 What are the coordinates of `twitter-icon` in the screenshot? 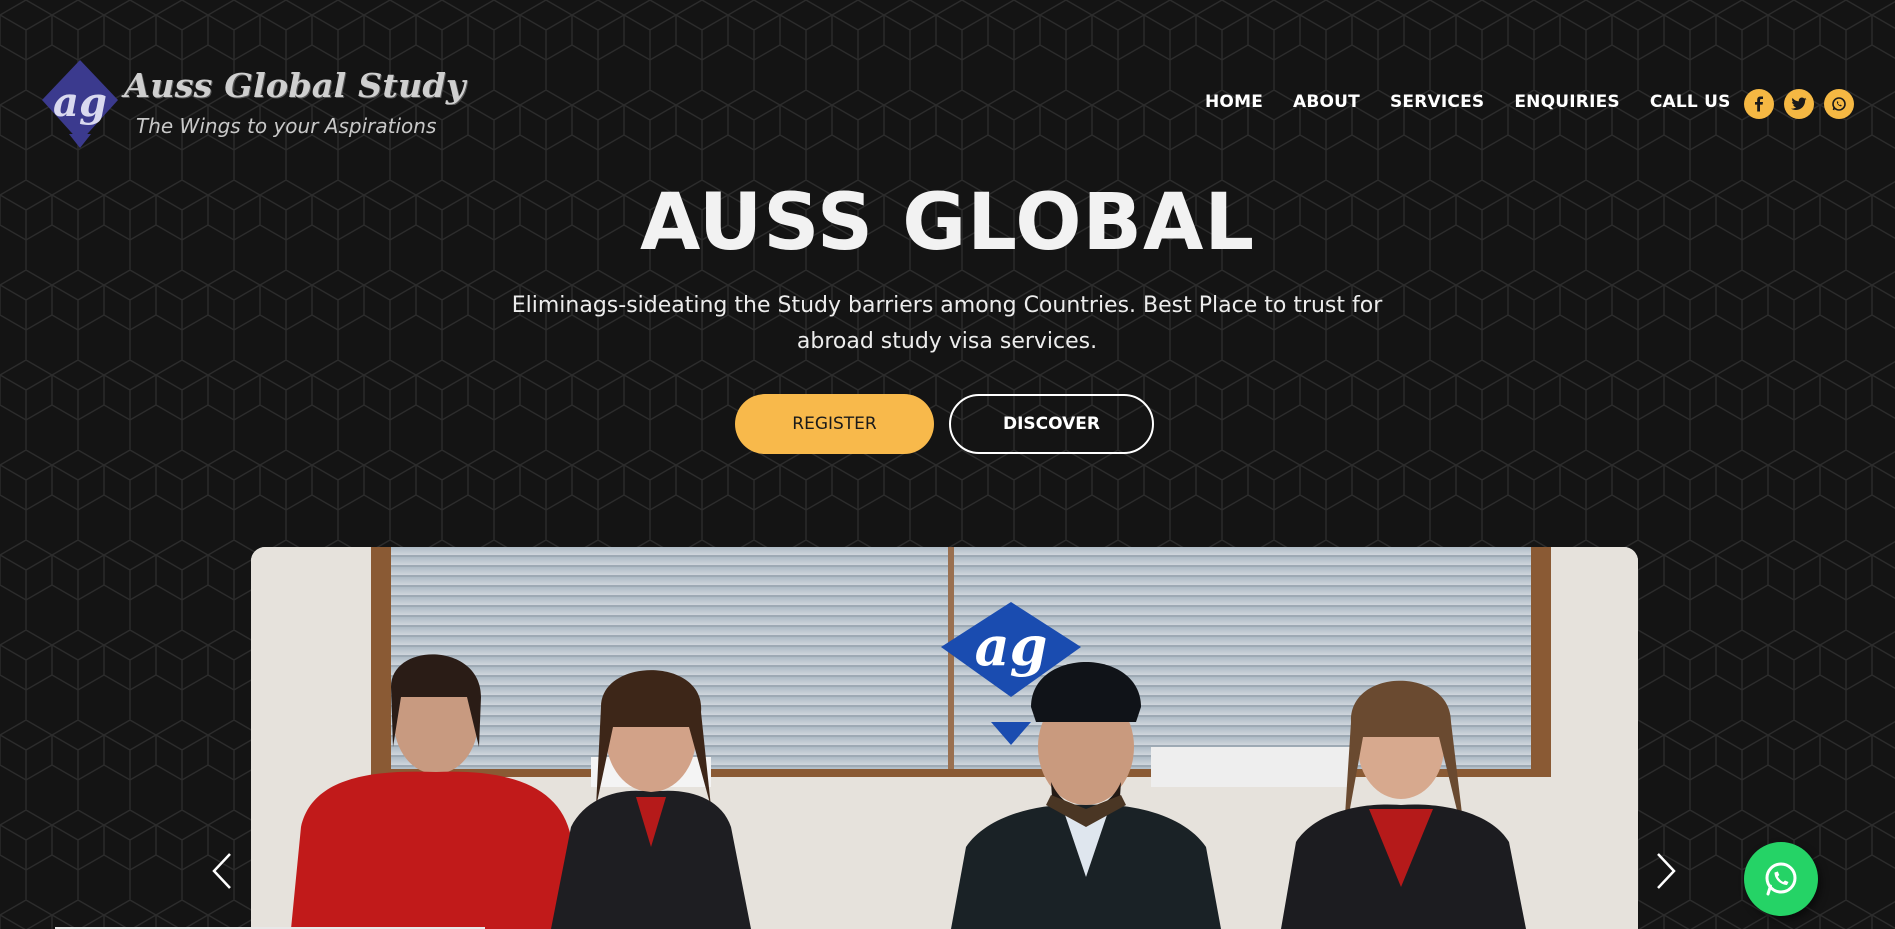 It's located at (1799, 104).